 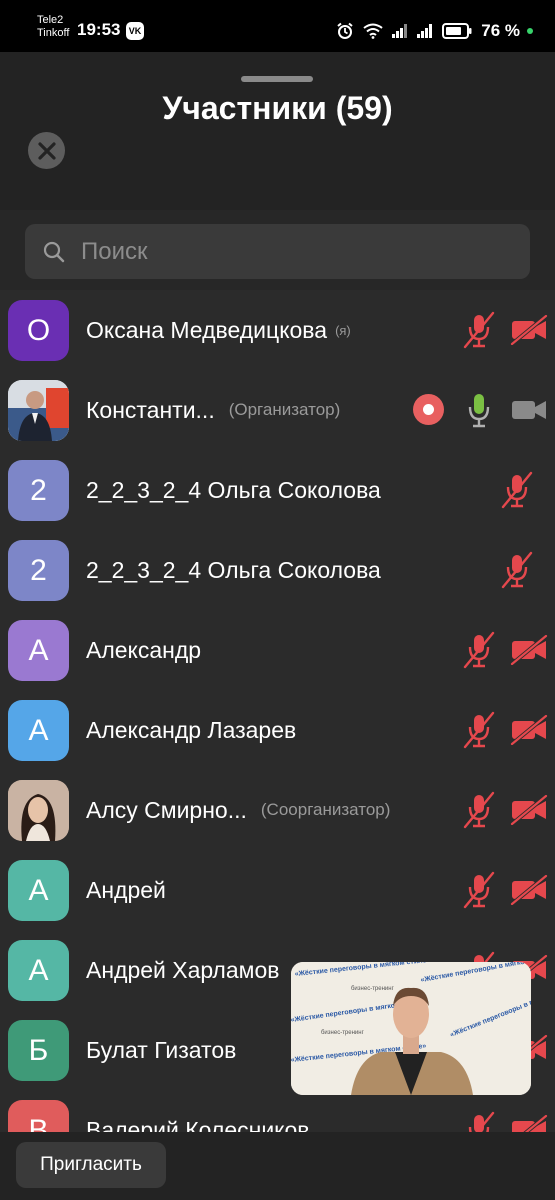 I want to click on participant-name: Андрей, so click(x=126, y=889).